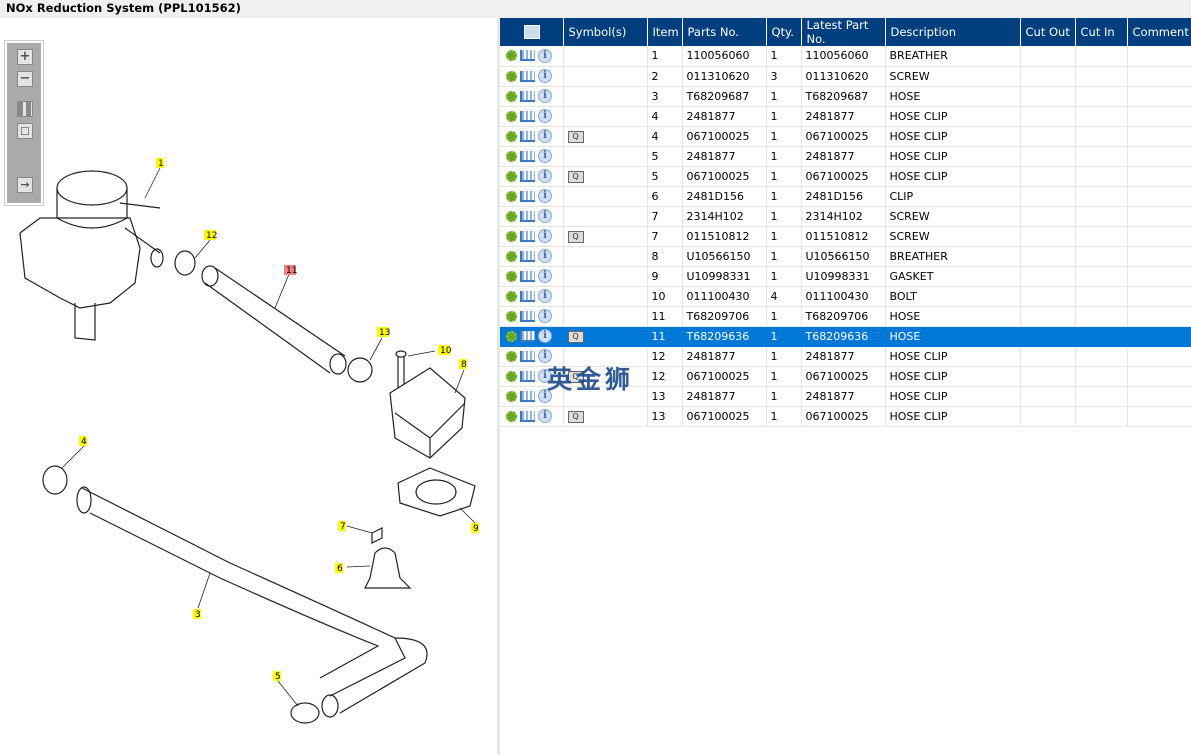 Image resolution: width=1191 pixels, height=755 pixels. Describe the element at coordinates (845, 76) in the screenshot. I see `table-row: i 2 011310620 3 011310620 SCREW` at that location.